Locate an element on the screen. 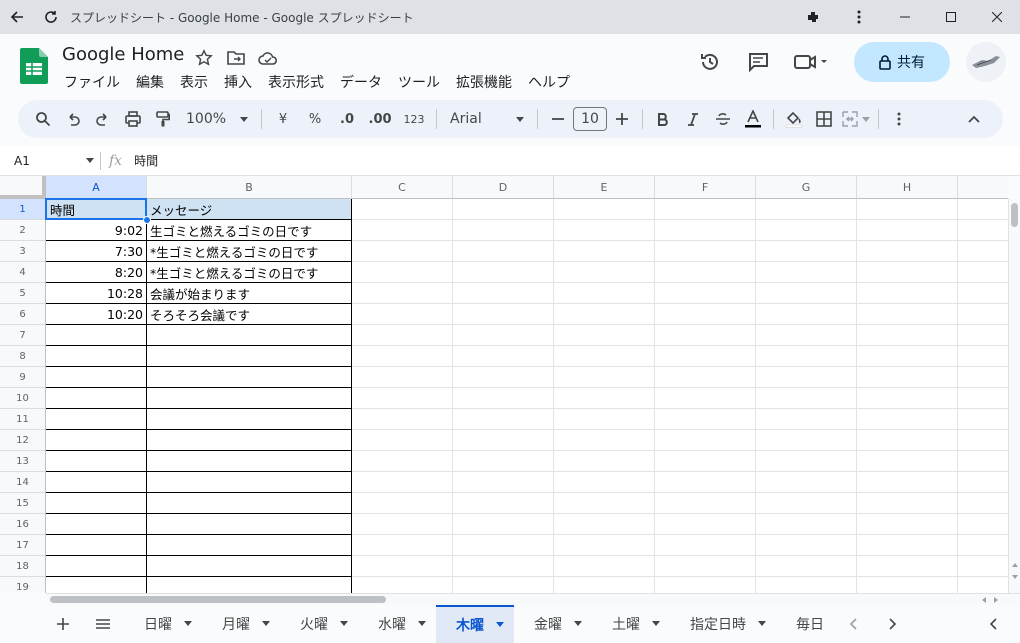 The image size is (1020, 643). sheet-tab: 土曜 is located at coordinates (631, 624).